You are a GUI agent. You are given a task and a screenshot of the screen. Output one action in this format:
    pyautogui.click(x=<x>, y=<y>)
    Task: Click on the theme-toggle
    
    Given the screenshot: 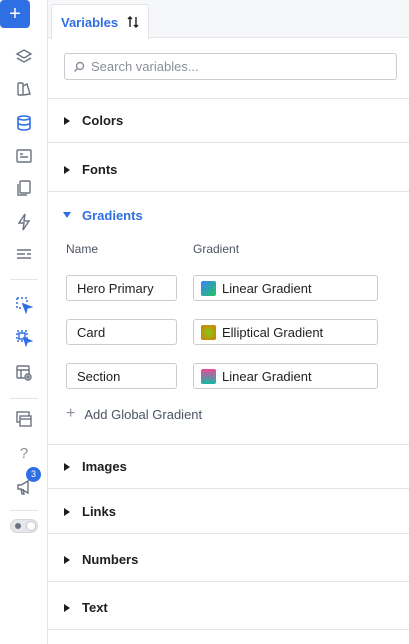 What is the action you would take?
    pyautogui.click(x=24, y=526)
    